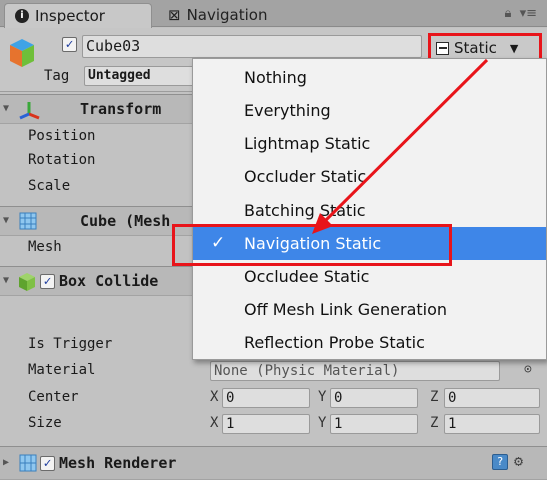  I want to click on mesh-renderer-icon, so click(28, 463).